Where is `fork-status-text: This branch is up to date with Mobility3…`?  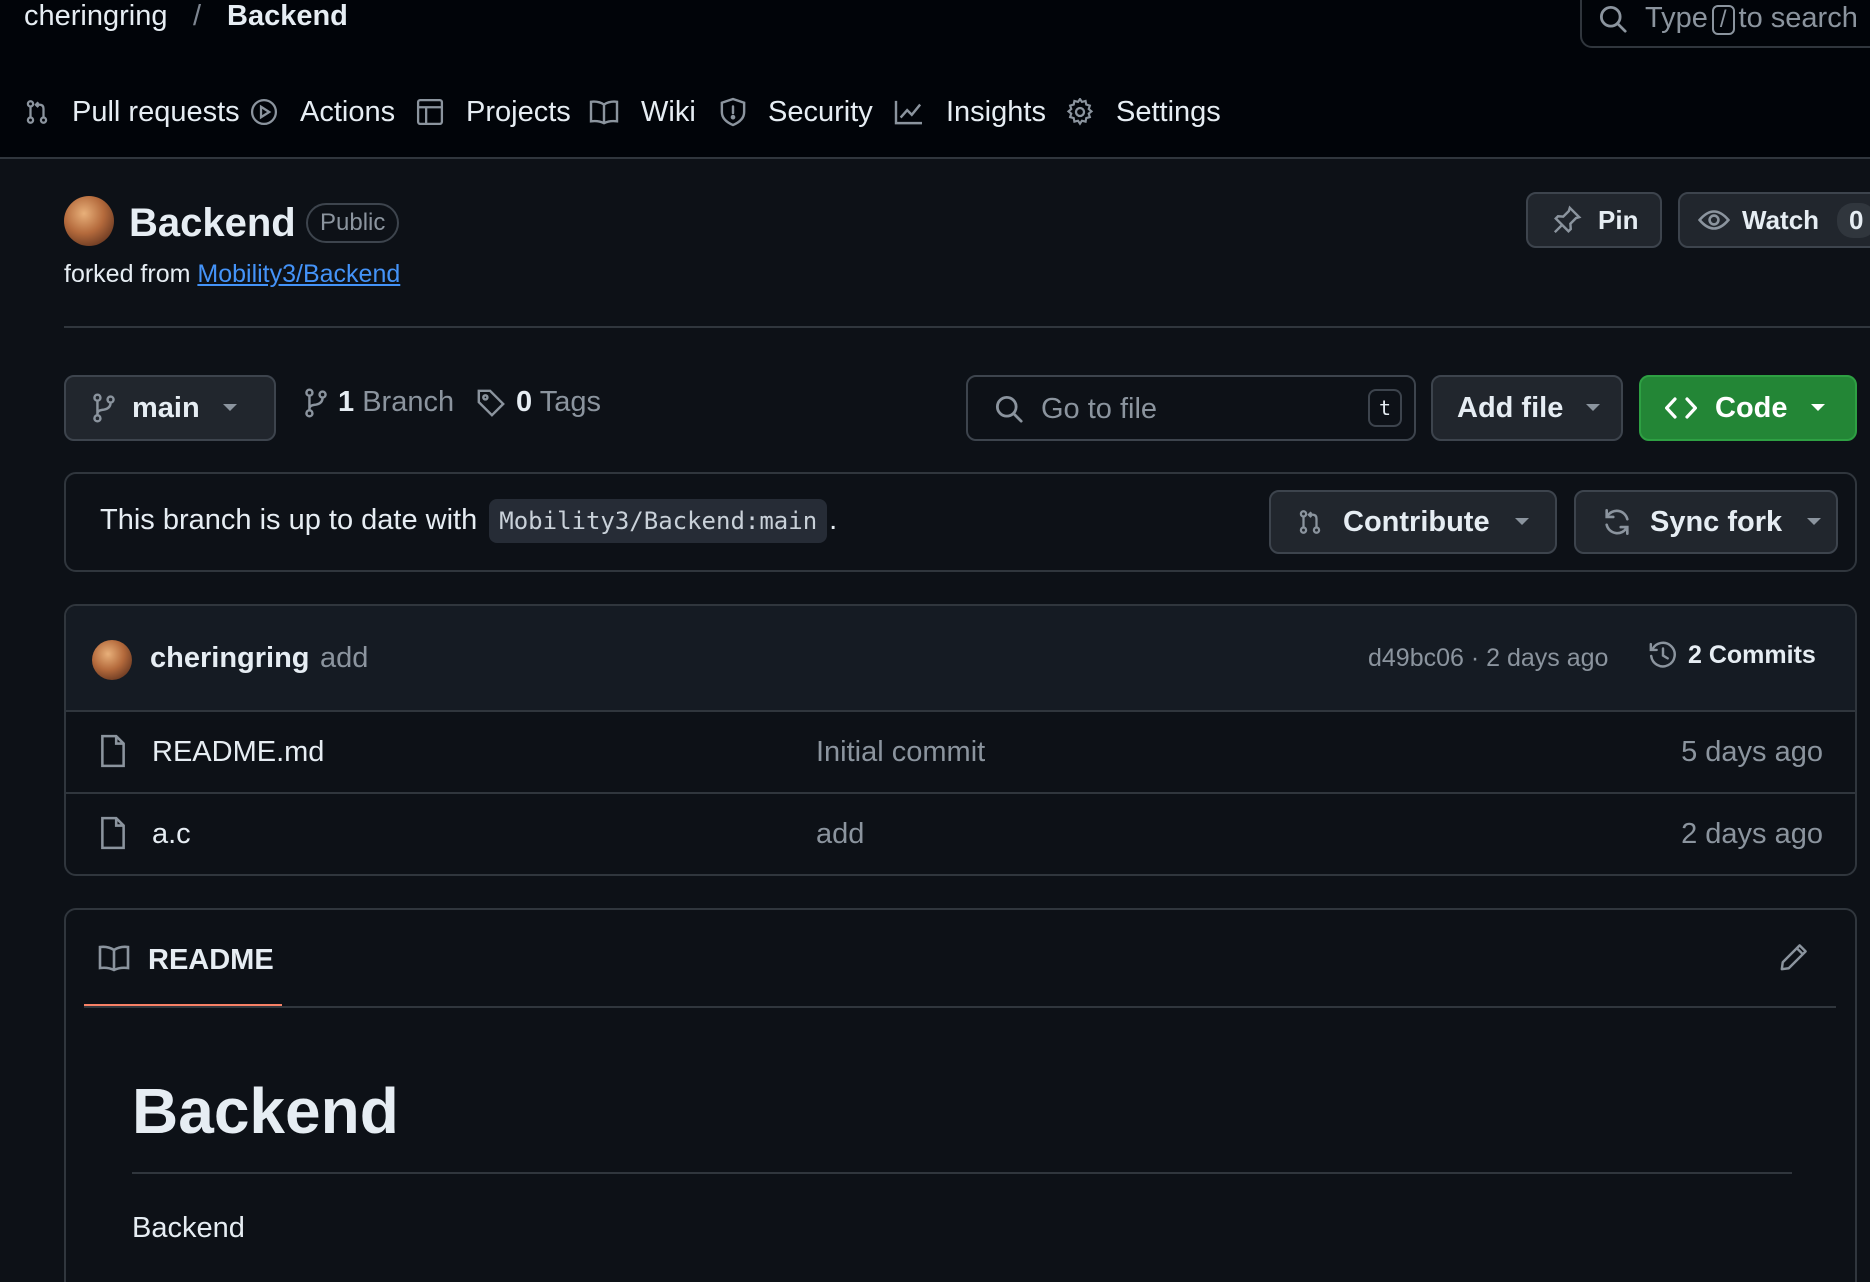
fork-status-text: This branch is up to date with Mobility3… is located at coordinates (469, 521).